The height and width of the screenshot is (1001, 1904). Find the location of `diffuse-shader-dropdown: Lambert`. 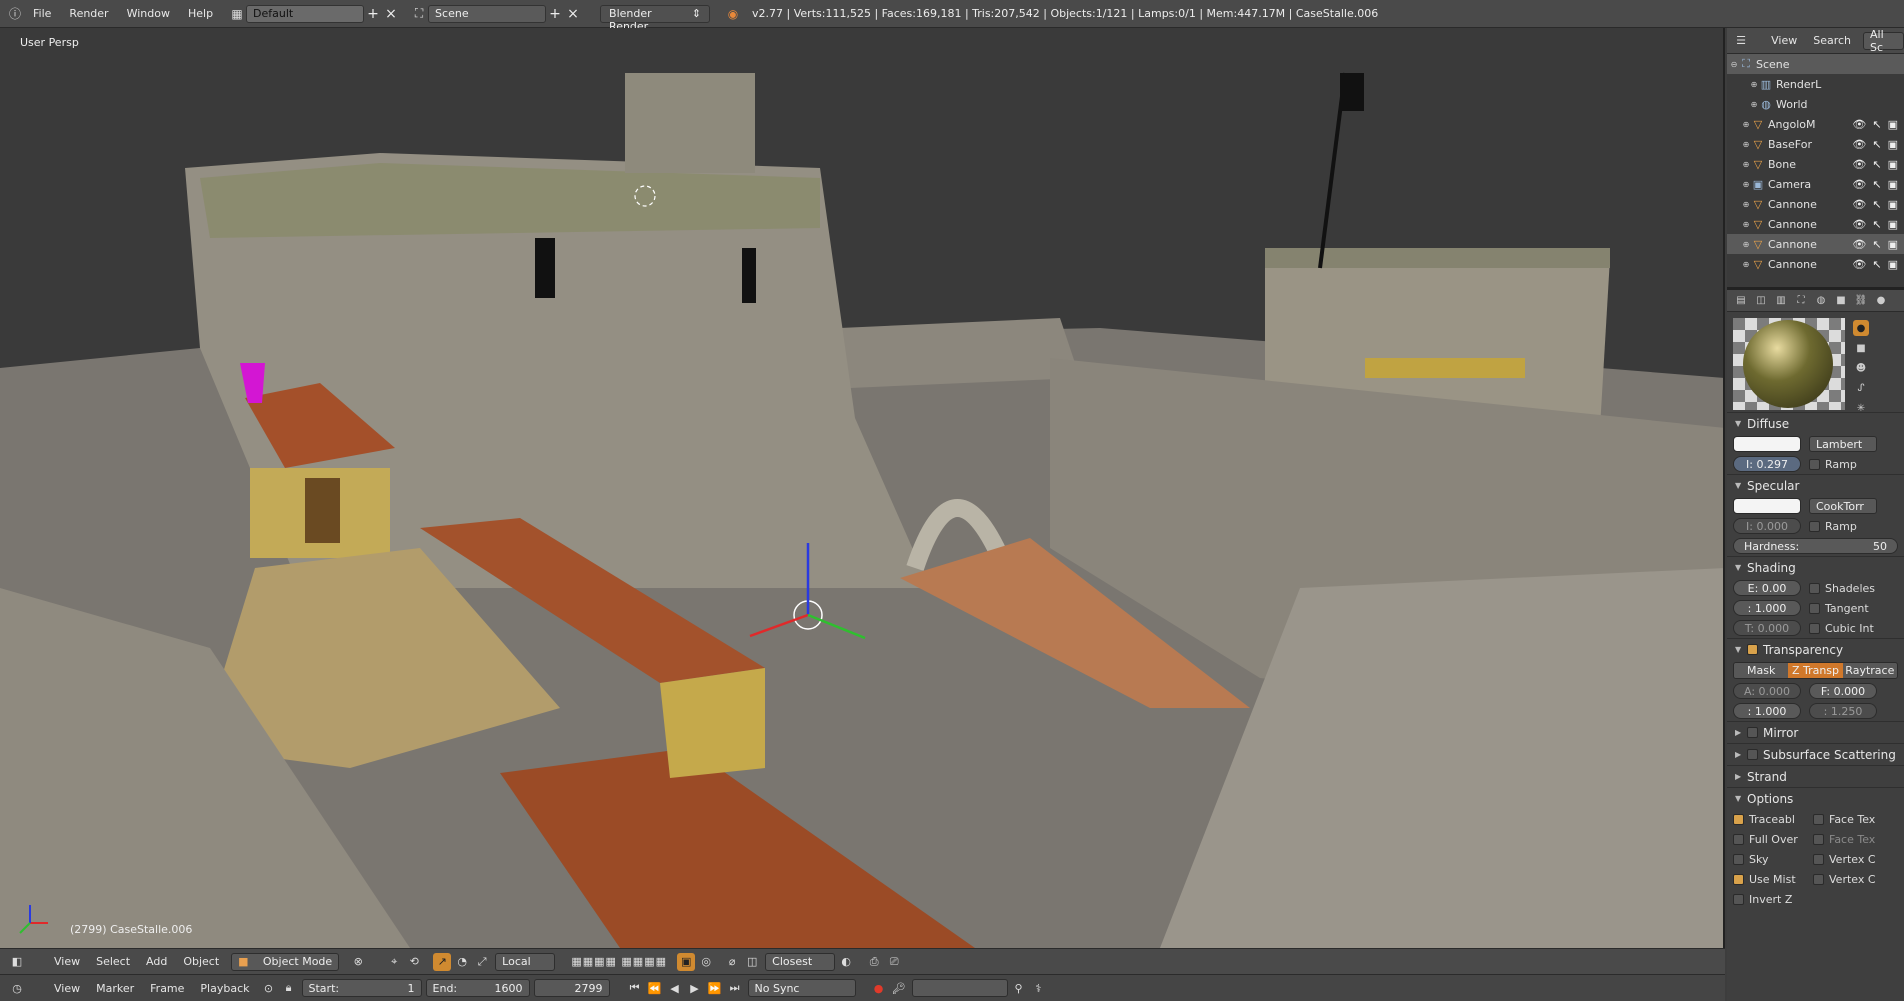

diffuse-shader-dropdown: Lambert is located at coordinates (1843, 444).